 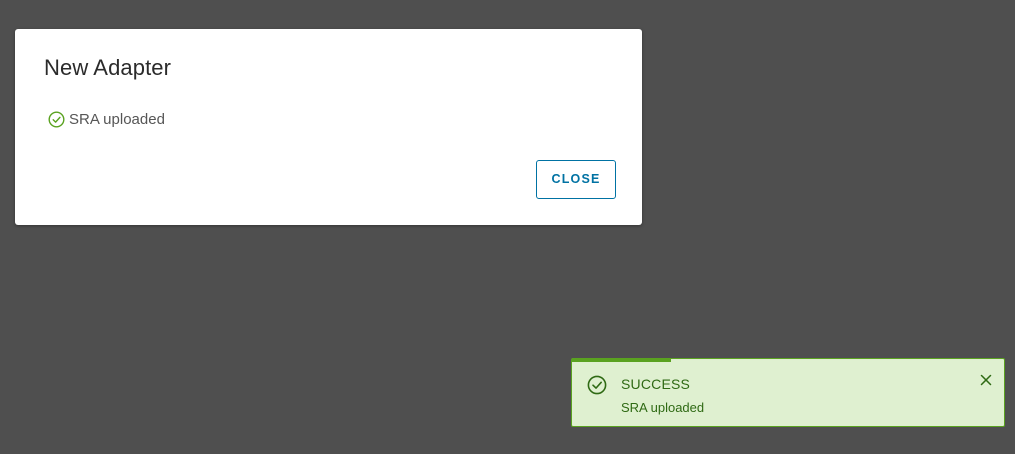 I want to click on close-icon, so click(x=986, y=380).